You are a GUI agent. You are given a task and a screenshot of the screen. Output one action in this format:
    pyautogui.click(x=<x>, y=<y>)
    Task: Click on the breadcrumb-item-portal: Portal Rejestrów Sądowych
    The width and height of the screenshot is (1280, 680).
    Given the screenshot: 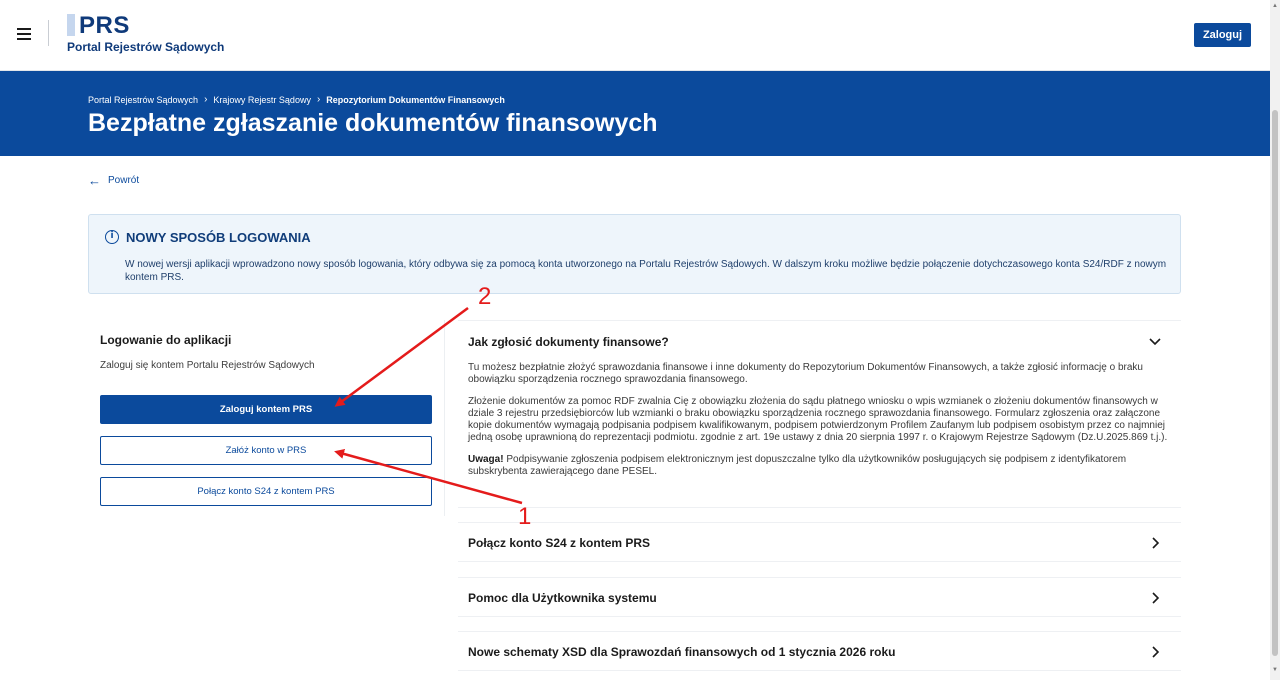 What is the action you would take?
    pyautogui.click(x=143, y=100)
    